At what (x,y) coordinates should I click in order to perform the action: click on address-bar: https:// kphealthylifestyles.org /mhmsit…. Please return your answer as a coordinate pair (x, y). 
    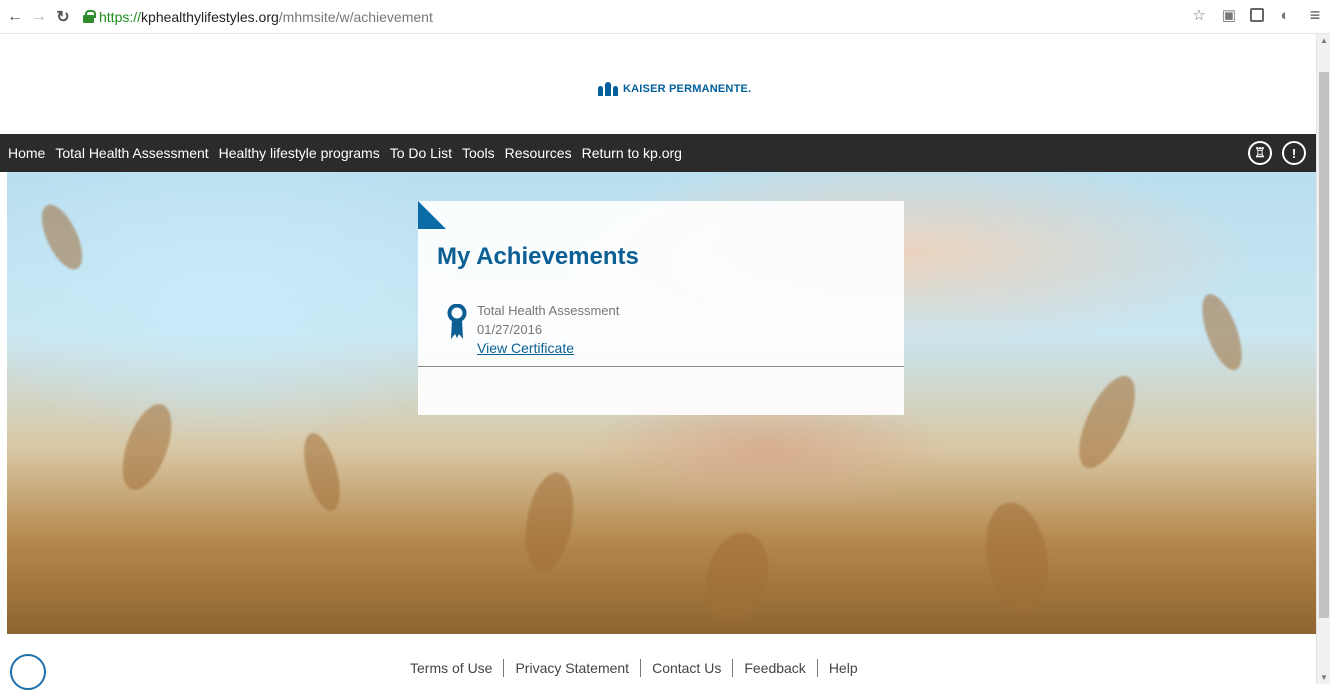
    Looking at the image, I should click on (258, 17).